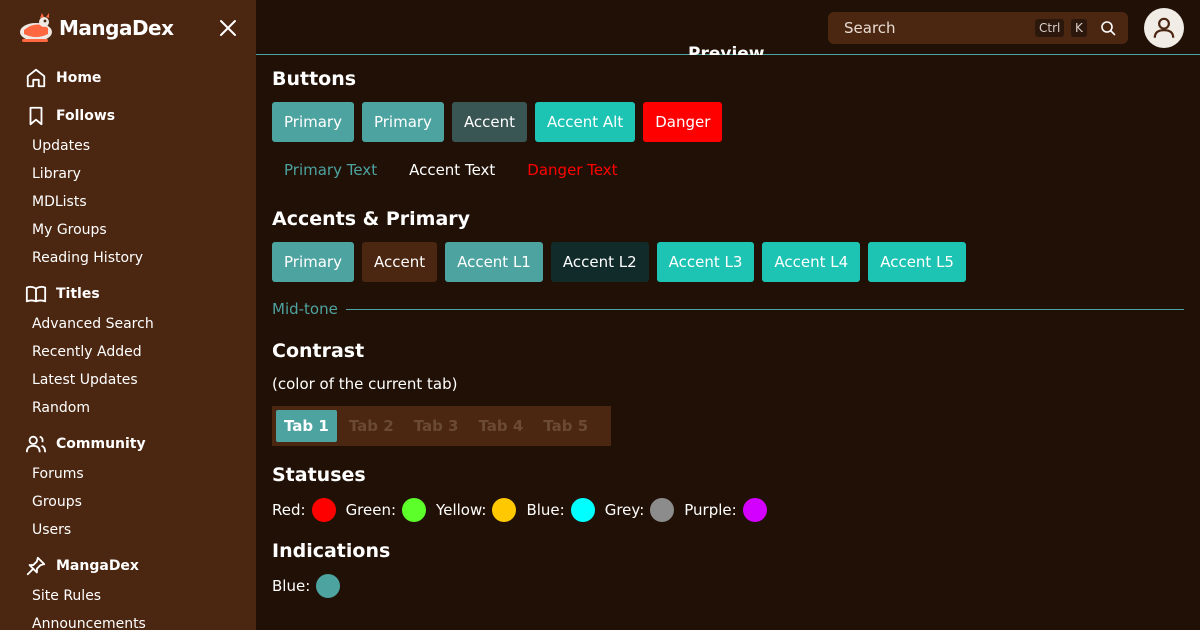 The width and height of the screenshot is (1200, 630). What do you see at coordinates (128, 380) in the screenshot?
I see `sidebar-item-latest-updates: Latest Updates` at bounding box center [128, 380].